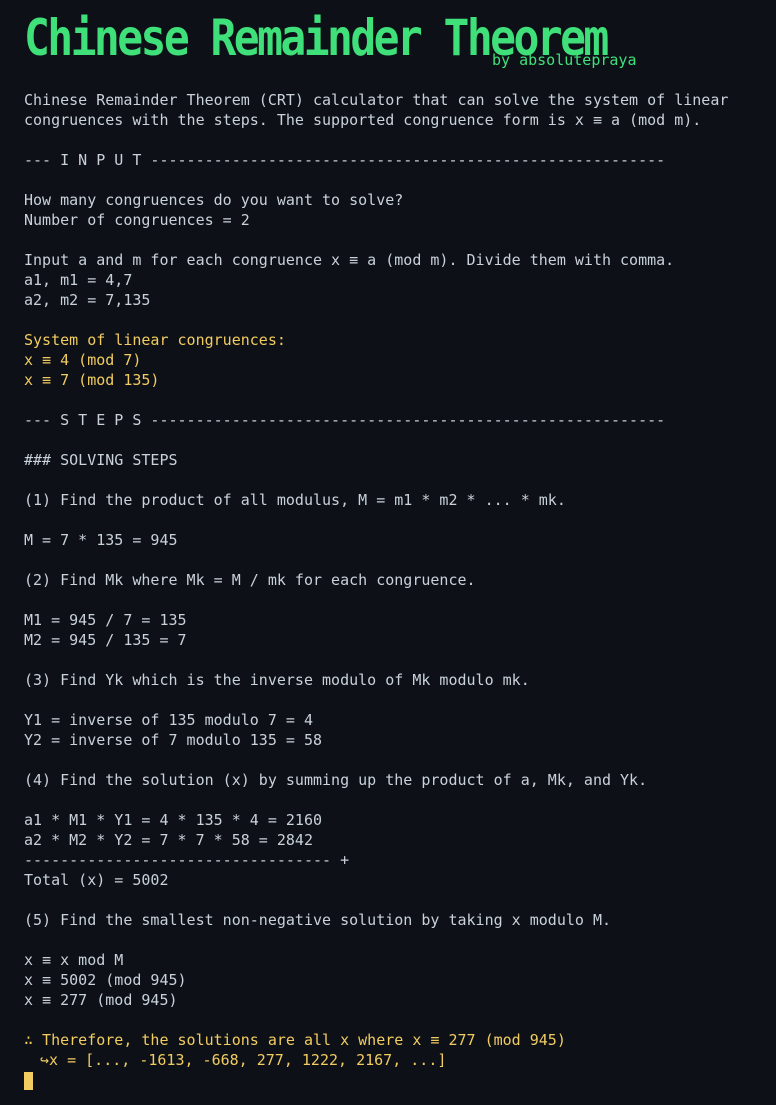  I want to click on text-cursor, so click(28, 1080).